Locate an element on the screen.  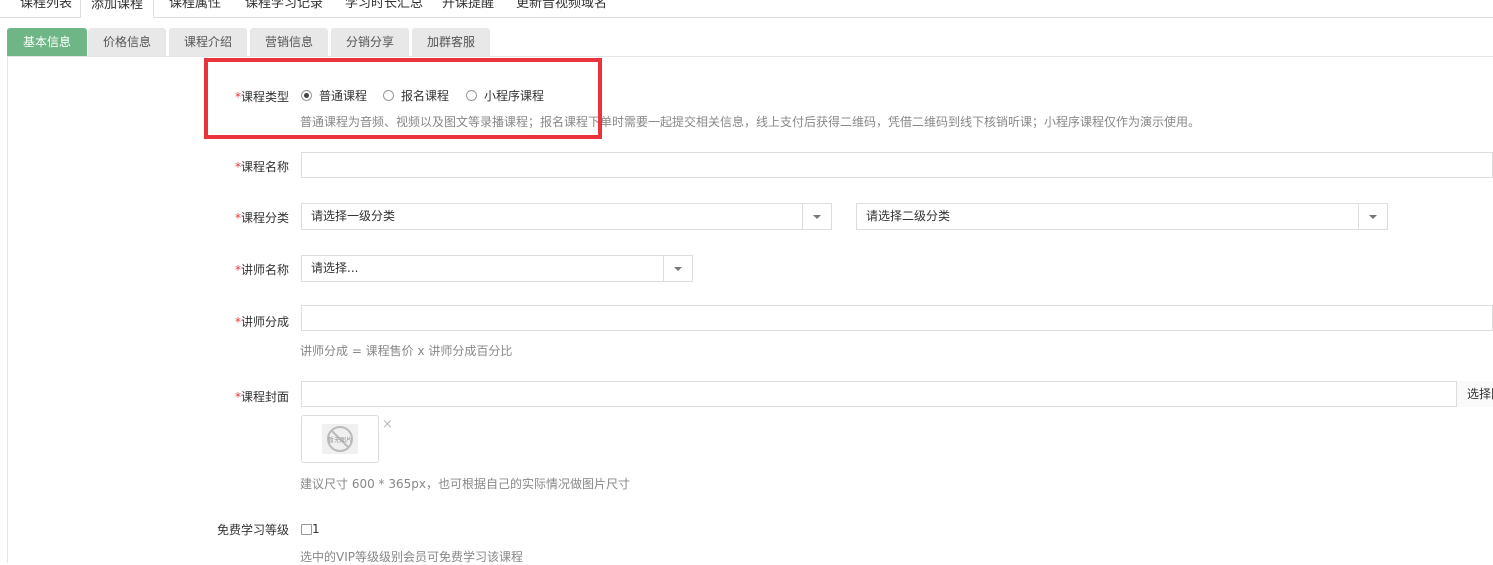
tab-update-media-domain: 更新音视频域名 is located at coordinates (561, 8).